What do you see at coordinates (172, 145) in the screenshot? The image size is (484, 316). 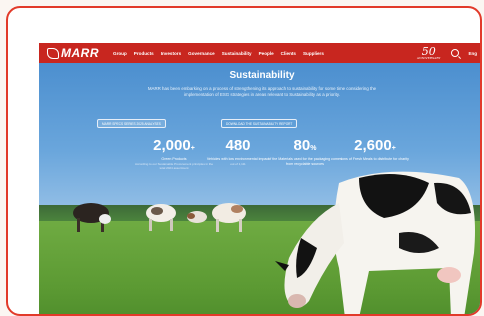 I see `stat-value: 2,000` at bounding box center [172, 145].